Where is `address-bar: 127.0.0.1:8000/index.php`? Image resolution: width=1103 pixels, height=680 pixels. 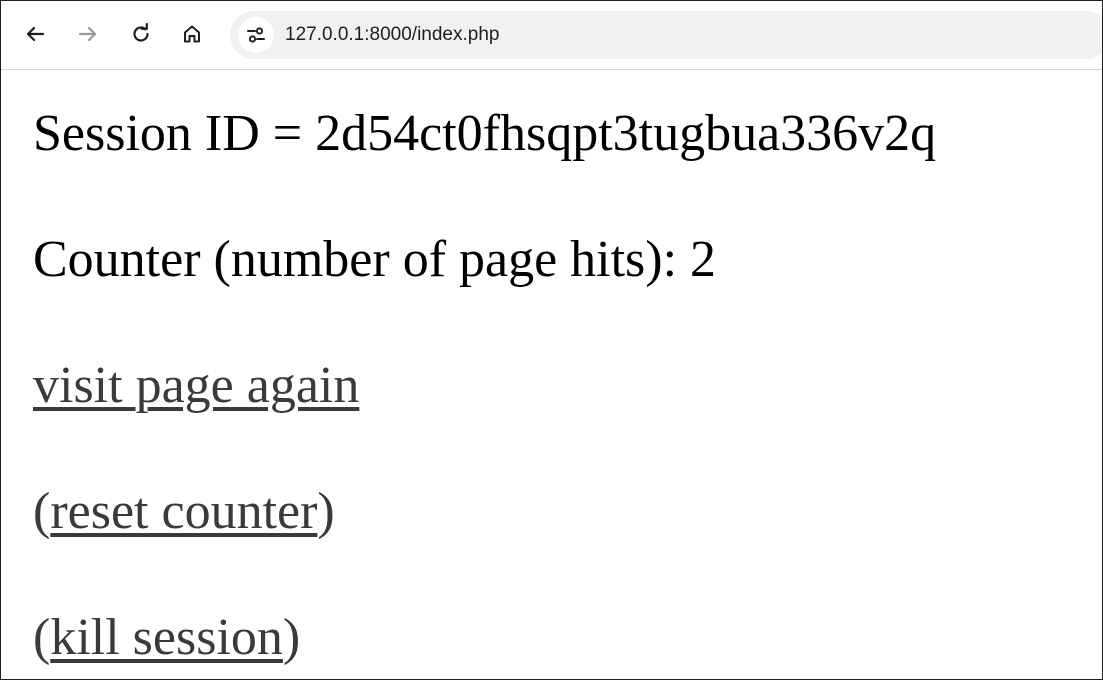 address-bar: 127.0.0.1:8000/index.php is located at coordinates (666, 35).